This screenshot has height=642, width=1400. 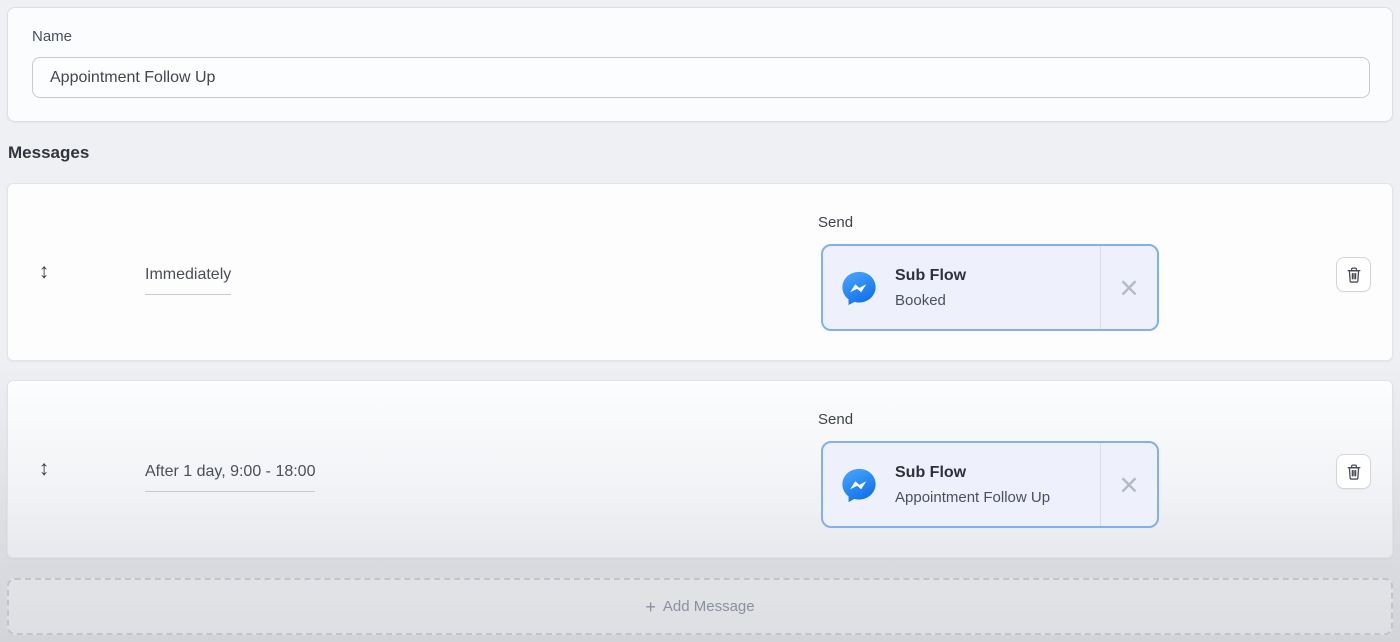 I want to click on subflow-chip: Sub Flow Booked ×, so click(x=990, y=287).